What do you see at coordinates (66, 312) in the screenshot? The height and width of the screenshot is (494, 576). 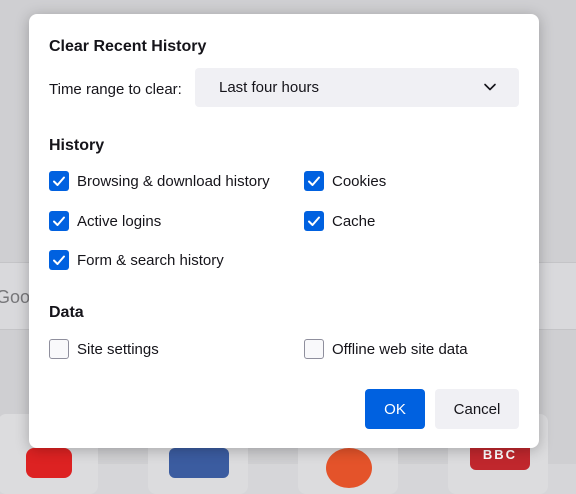 I see `data-heading: Data` at bounding box center [66, 312].